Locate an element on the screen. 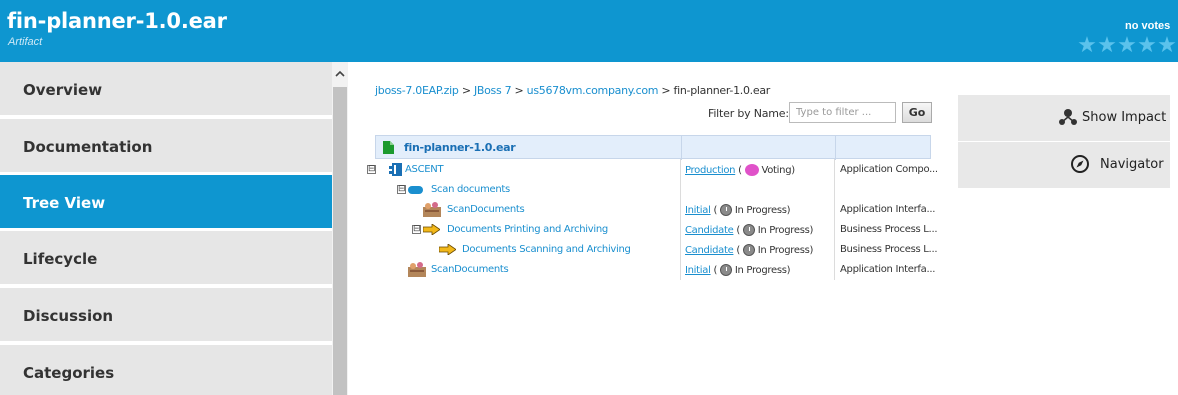  nav-item-documentation: Documentation is located at coordinates (166, 146).